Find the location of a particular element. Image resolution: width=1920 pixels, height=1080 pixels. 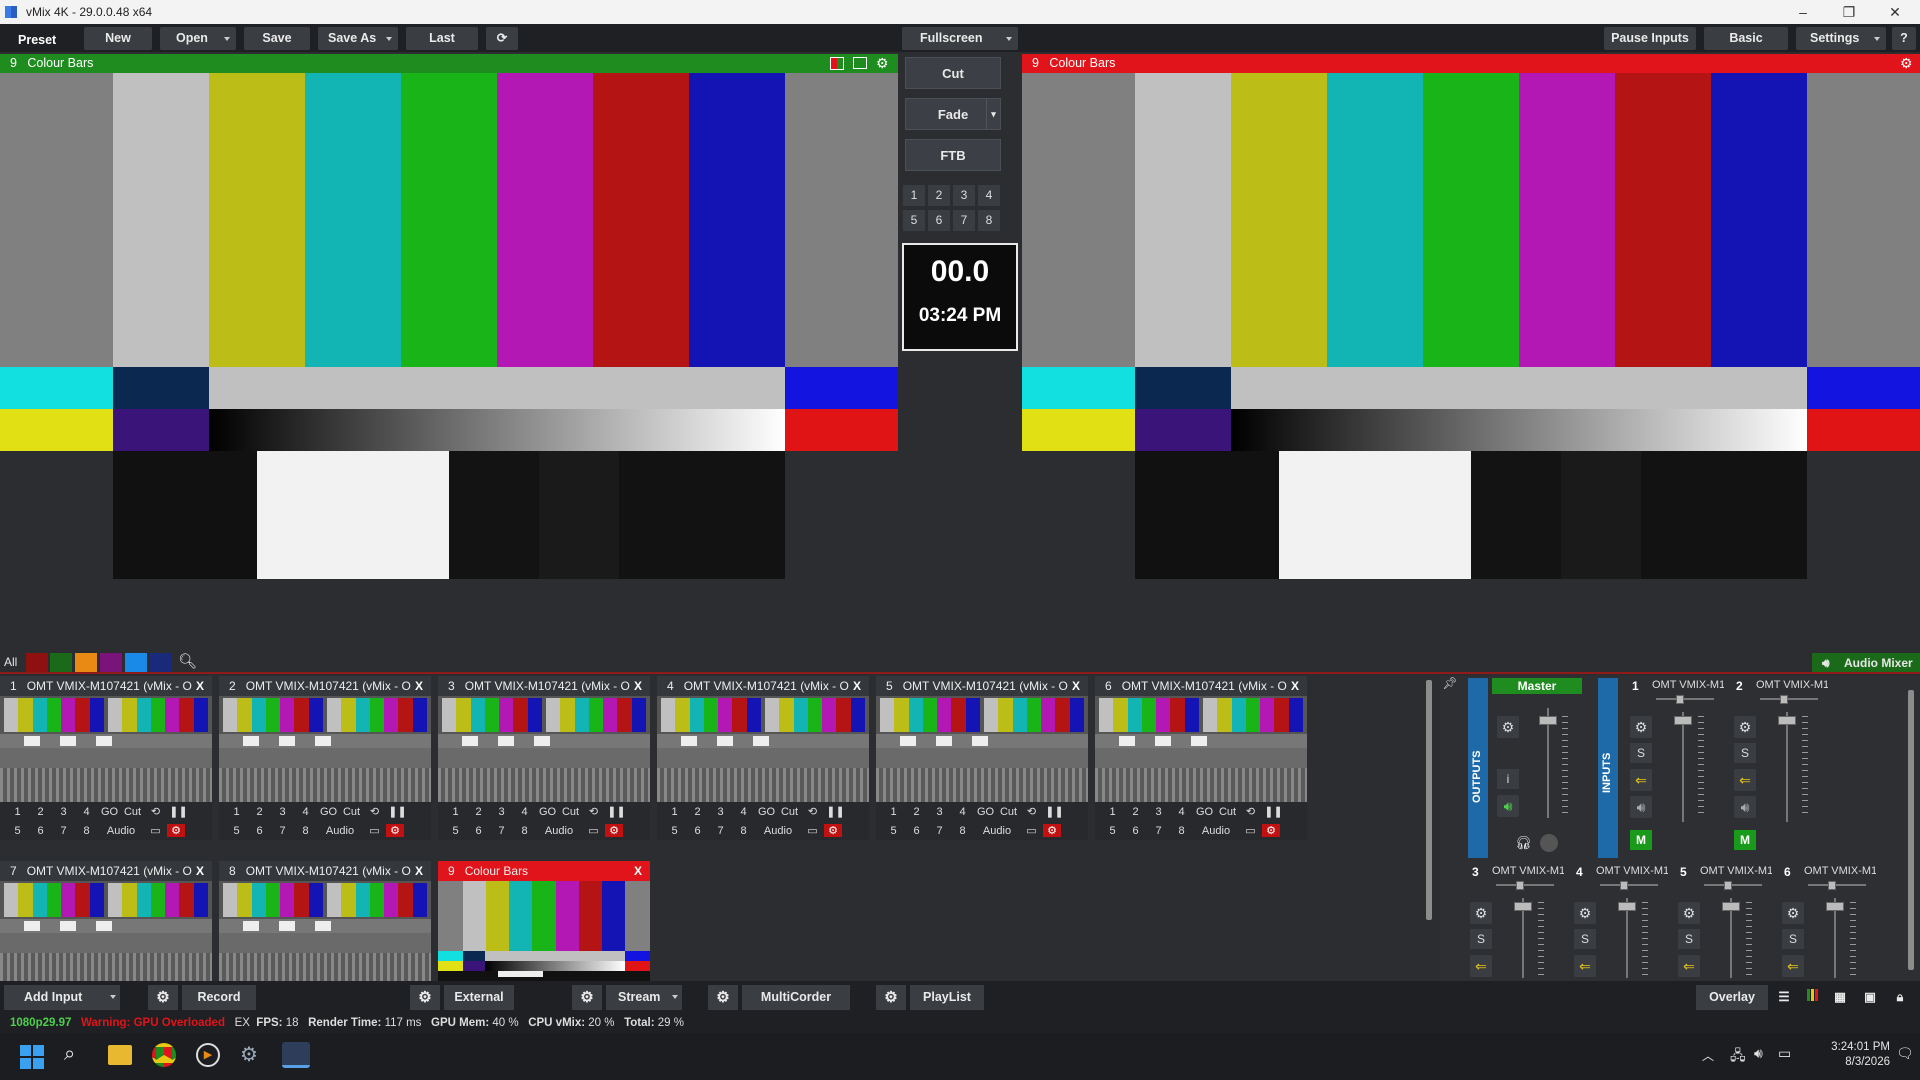

minimize-button: – is located at coordinates (1803, 12).